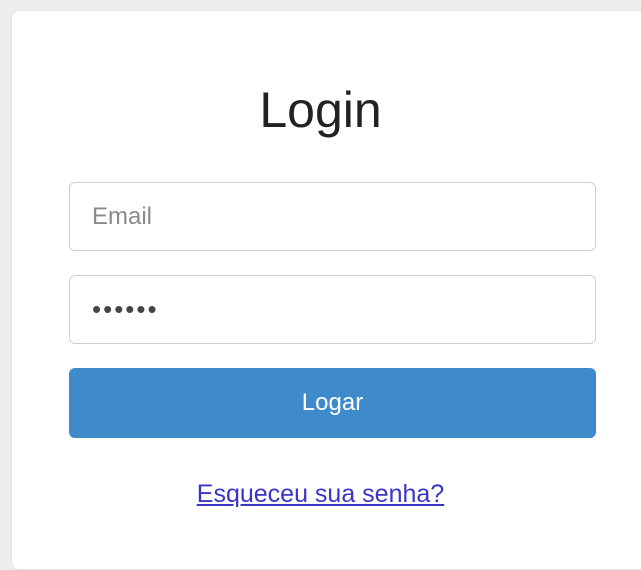 The height and width of the screenshot is (570, 641). What do you see at coordinates (320, 110) in the screenshot?
I see `page-title: Login` at bounding box center [320, 110].